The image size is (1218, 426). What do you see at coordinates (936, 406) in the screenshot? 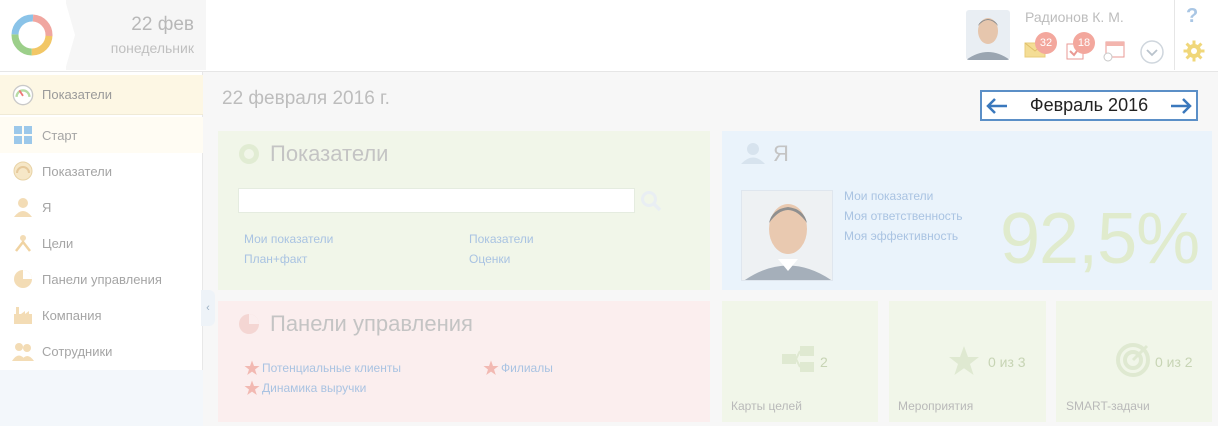
I see `events-label: Мероприятия` at bounding box center [936, 406].